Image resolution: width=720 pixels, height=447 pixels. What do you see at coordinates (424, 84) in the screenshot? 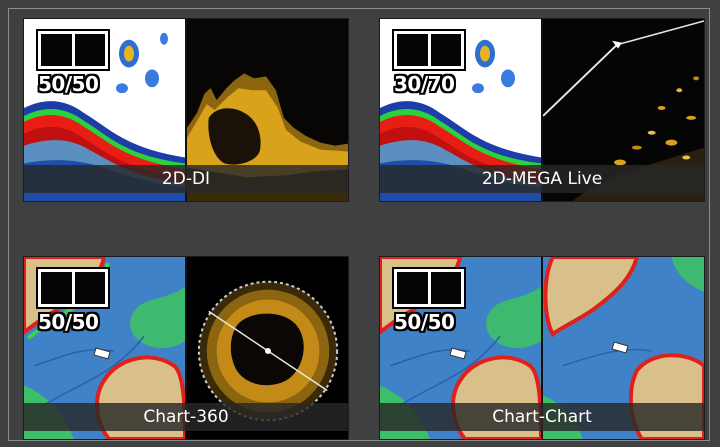
I see `split-ratio: 30/70` at bounding box center [424, 84].